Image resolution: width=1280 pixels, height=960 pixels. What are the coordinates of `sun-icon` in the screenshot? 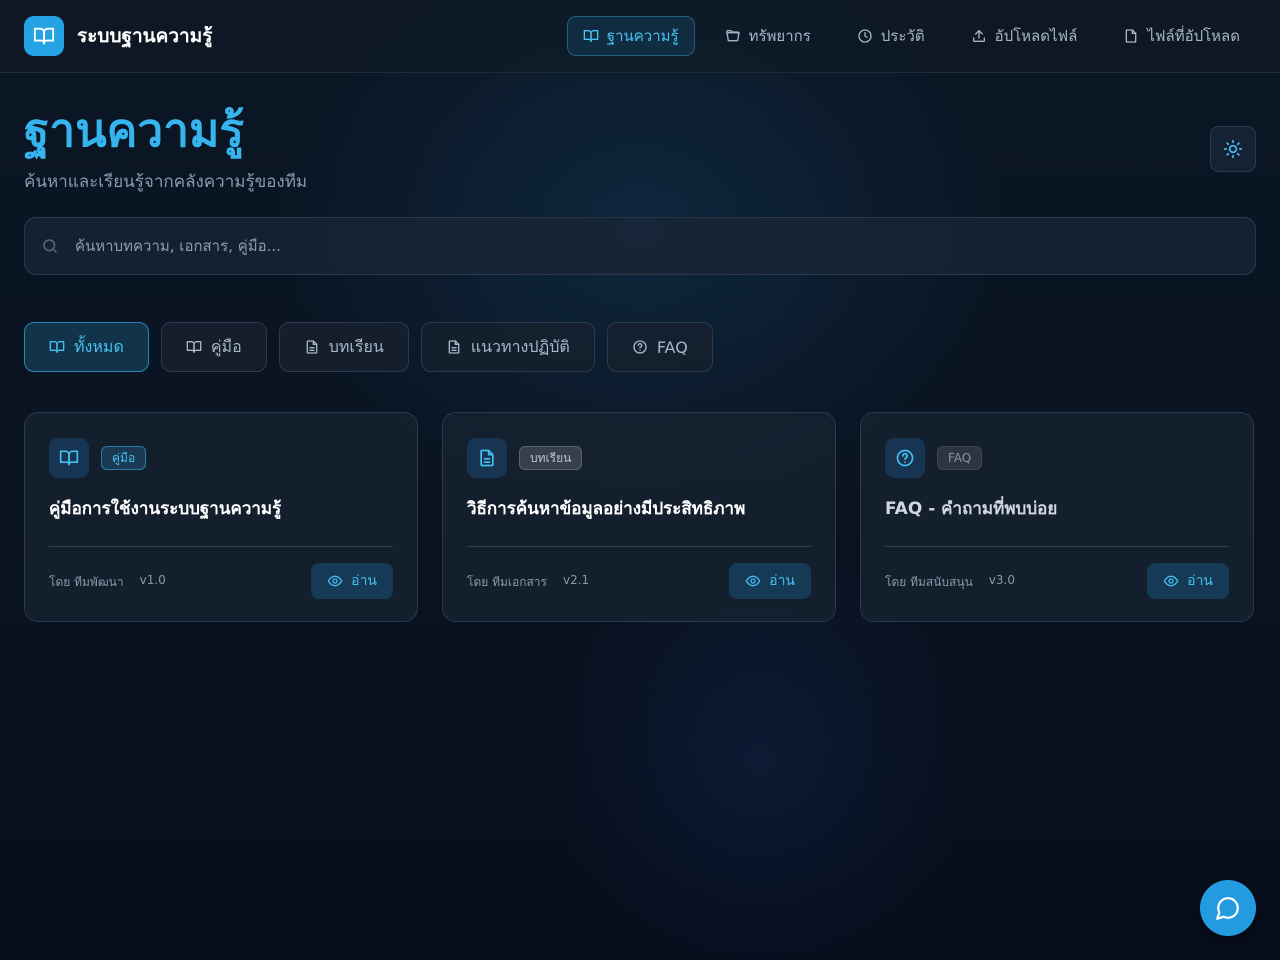 It's located at (1233, 149).